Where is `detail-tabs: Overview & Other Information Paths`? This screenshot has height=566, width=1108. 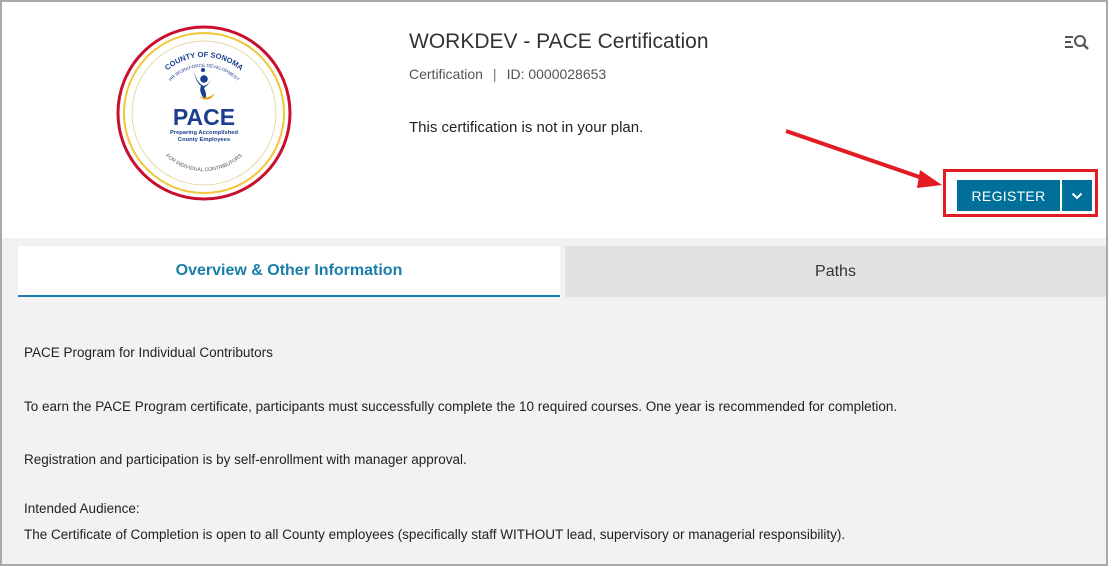
detail-tabs: Overview & Other Information Paths is located at coordinates (554, 272).